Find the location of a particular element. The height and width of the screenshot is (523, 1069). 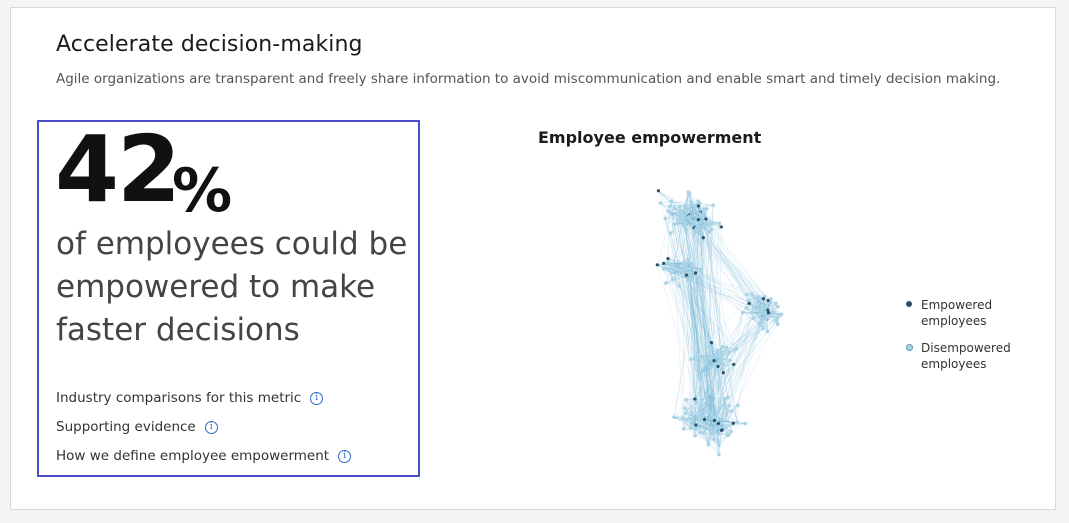

legend-label: Empowered employees is located at coordinates (957, 313).